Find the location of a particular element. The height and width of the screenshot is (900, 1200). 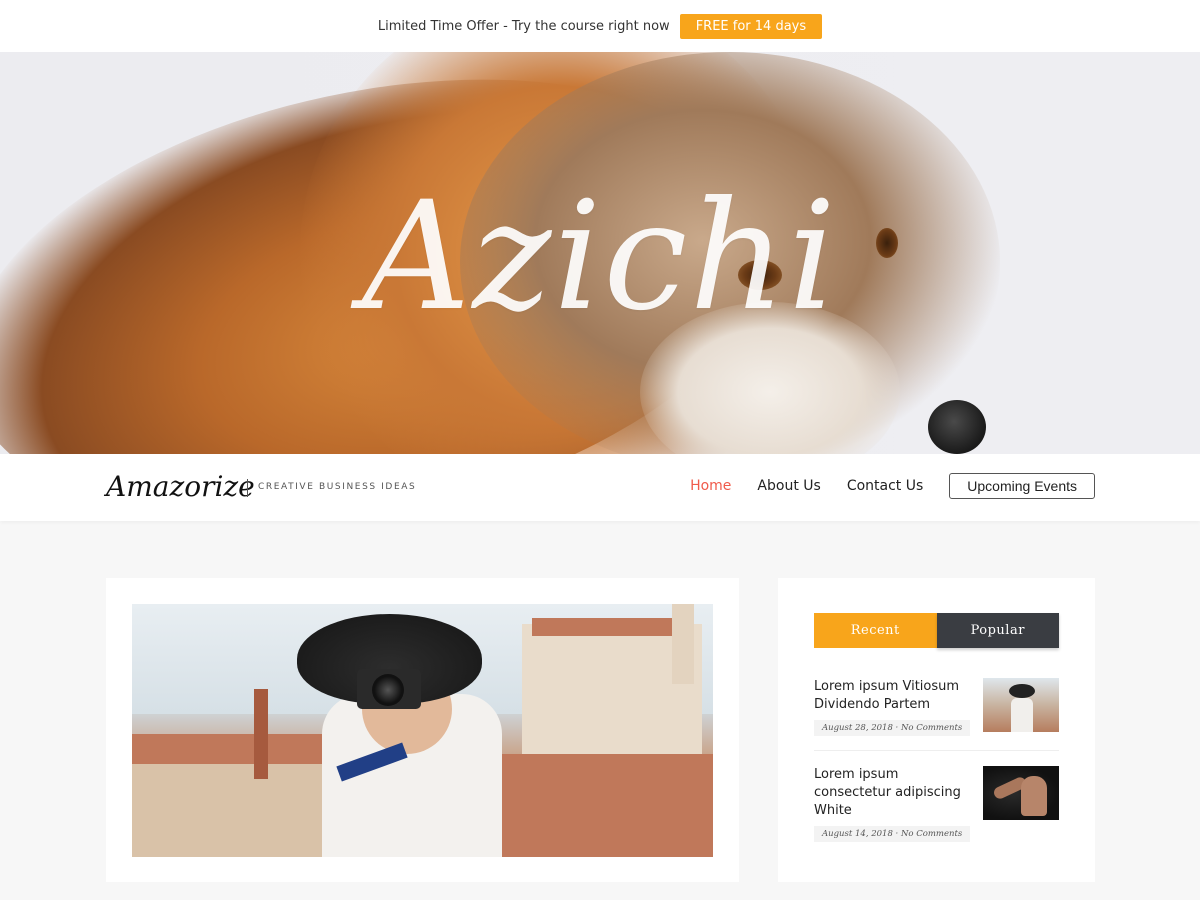

post-tabs: Recent Popular is located at coordinates (936, 630).